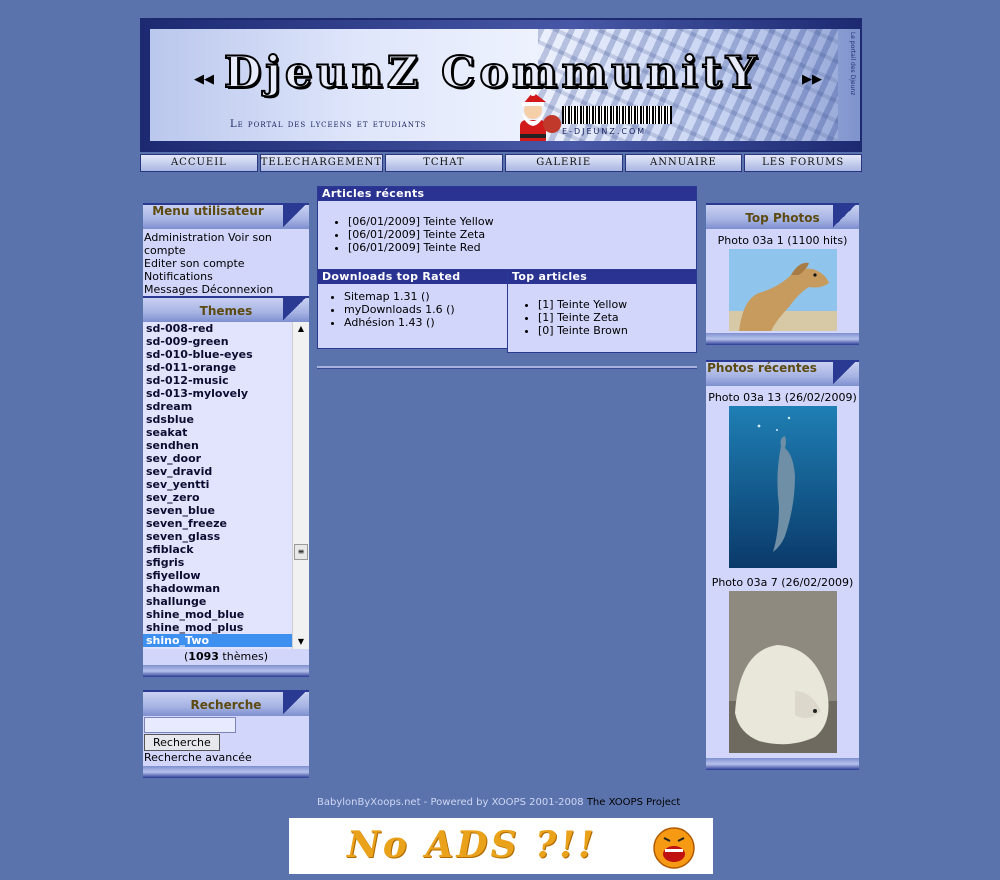 Image resolution: width=1000 pixels, height=880 pixels. I want to click on theme-option: shino_Two, so click(217, 640).